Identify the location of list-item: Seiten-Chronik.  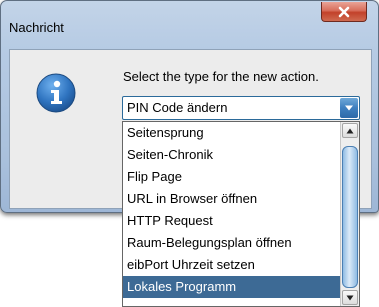
(231, 155).